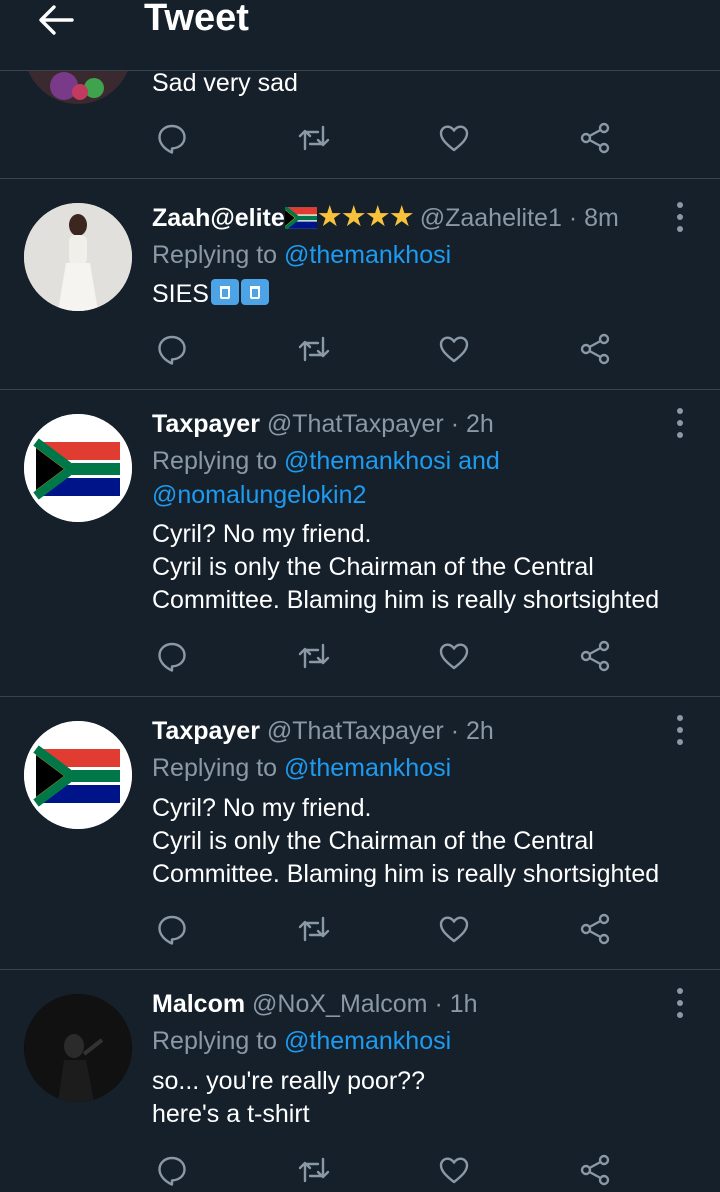  What do you see at coordinates (594, 218) in the screenshot?
I see `tweet-time: · 8m` at bounding box center [594, 218].